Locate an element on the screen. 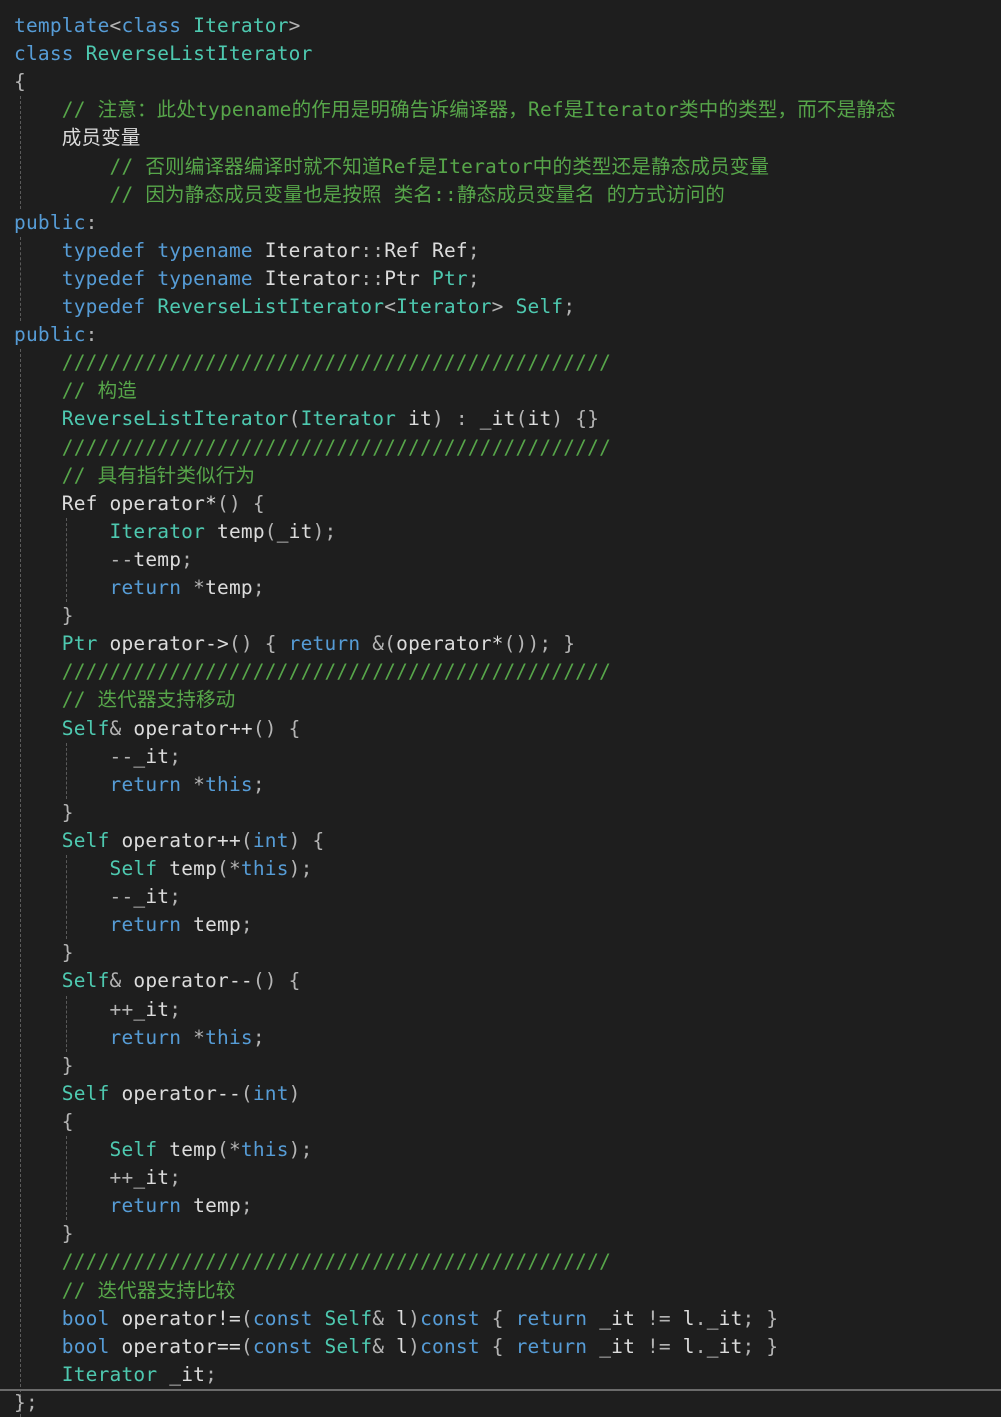  code-line: // 迭代器支持比较 is located at coordinates (125, 1291).